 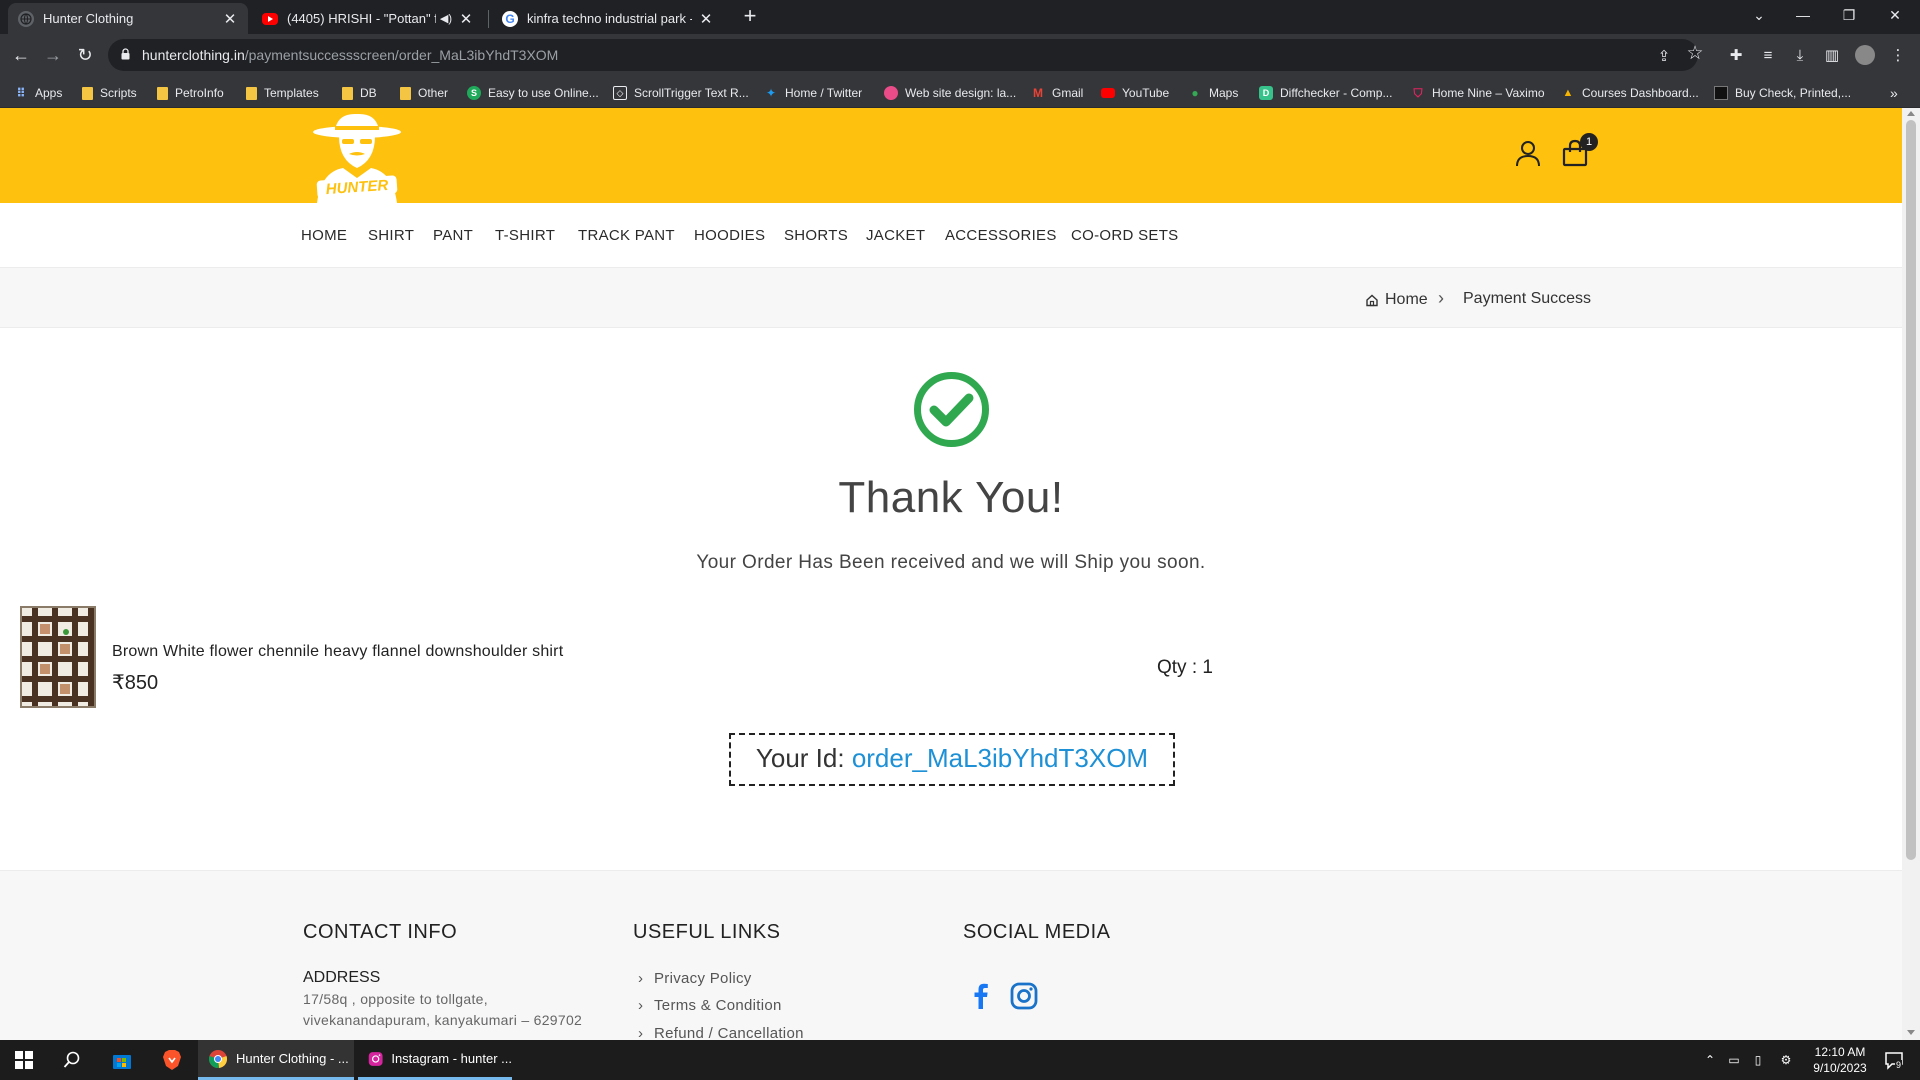 I want to click on product-thumbnail, so click(x=58, y=657).